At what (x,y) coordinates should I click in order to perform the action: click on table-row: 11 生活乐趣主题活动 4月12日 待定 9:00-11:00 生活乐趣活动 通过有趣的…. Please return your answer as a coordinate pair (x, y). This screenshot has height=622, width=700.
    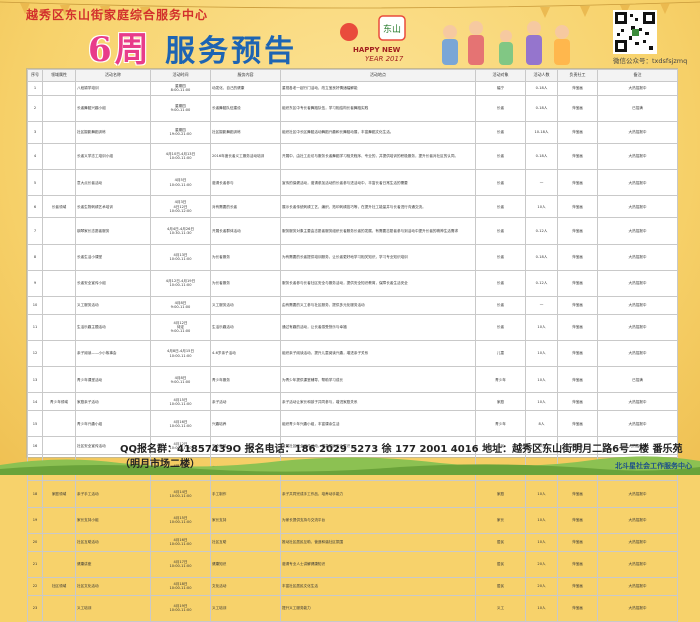
    Looking at the image, I should click on (352, 327).